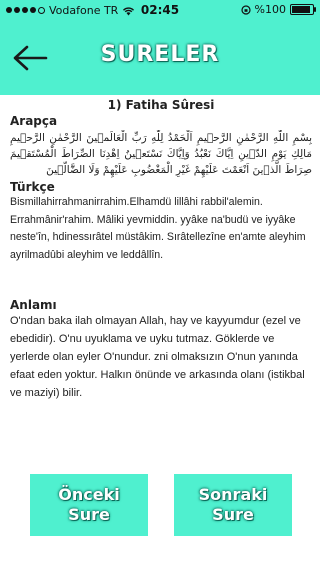  What do you see at coordinates (160, 54) in the screenshot?
I see `page-title: SURELER` at bounding box center [160, 54].